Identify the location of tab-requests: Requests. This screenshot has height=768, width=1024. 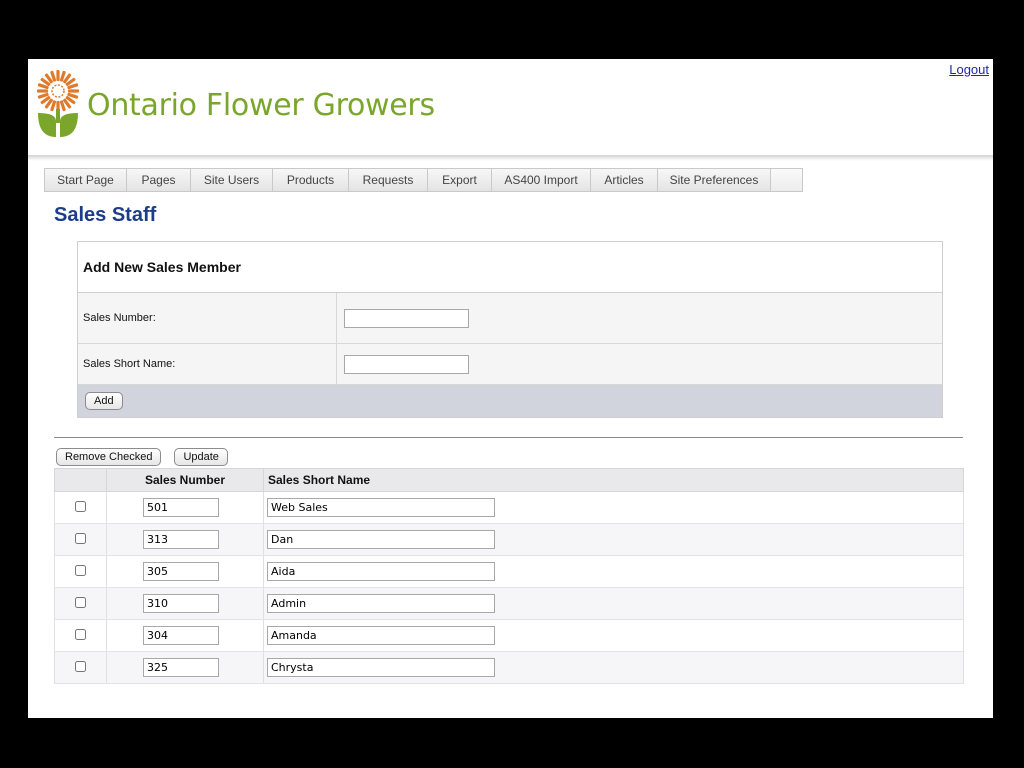
(388, 180).